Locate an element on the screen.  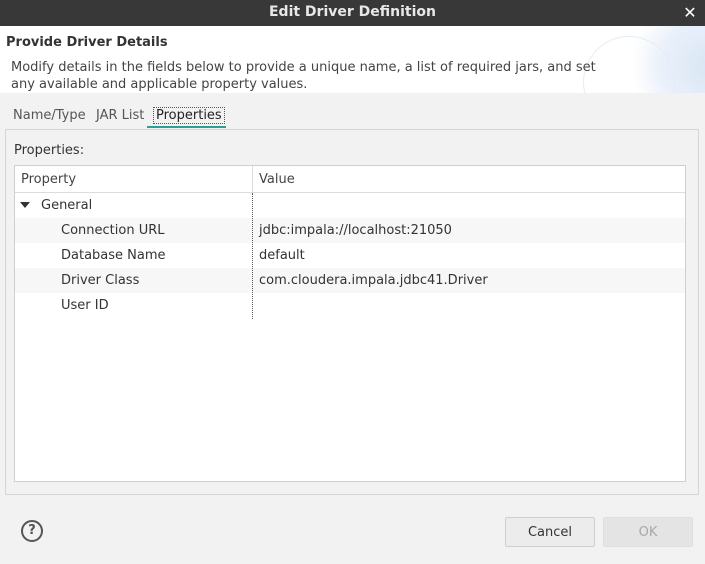
tab-name-type: Name/Type is located at coordinates (49, 115).